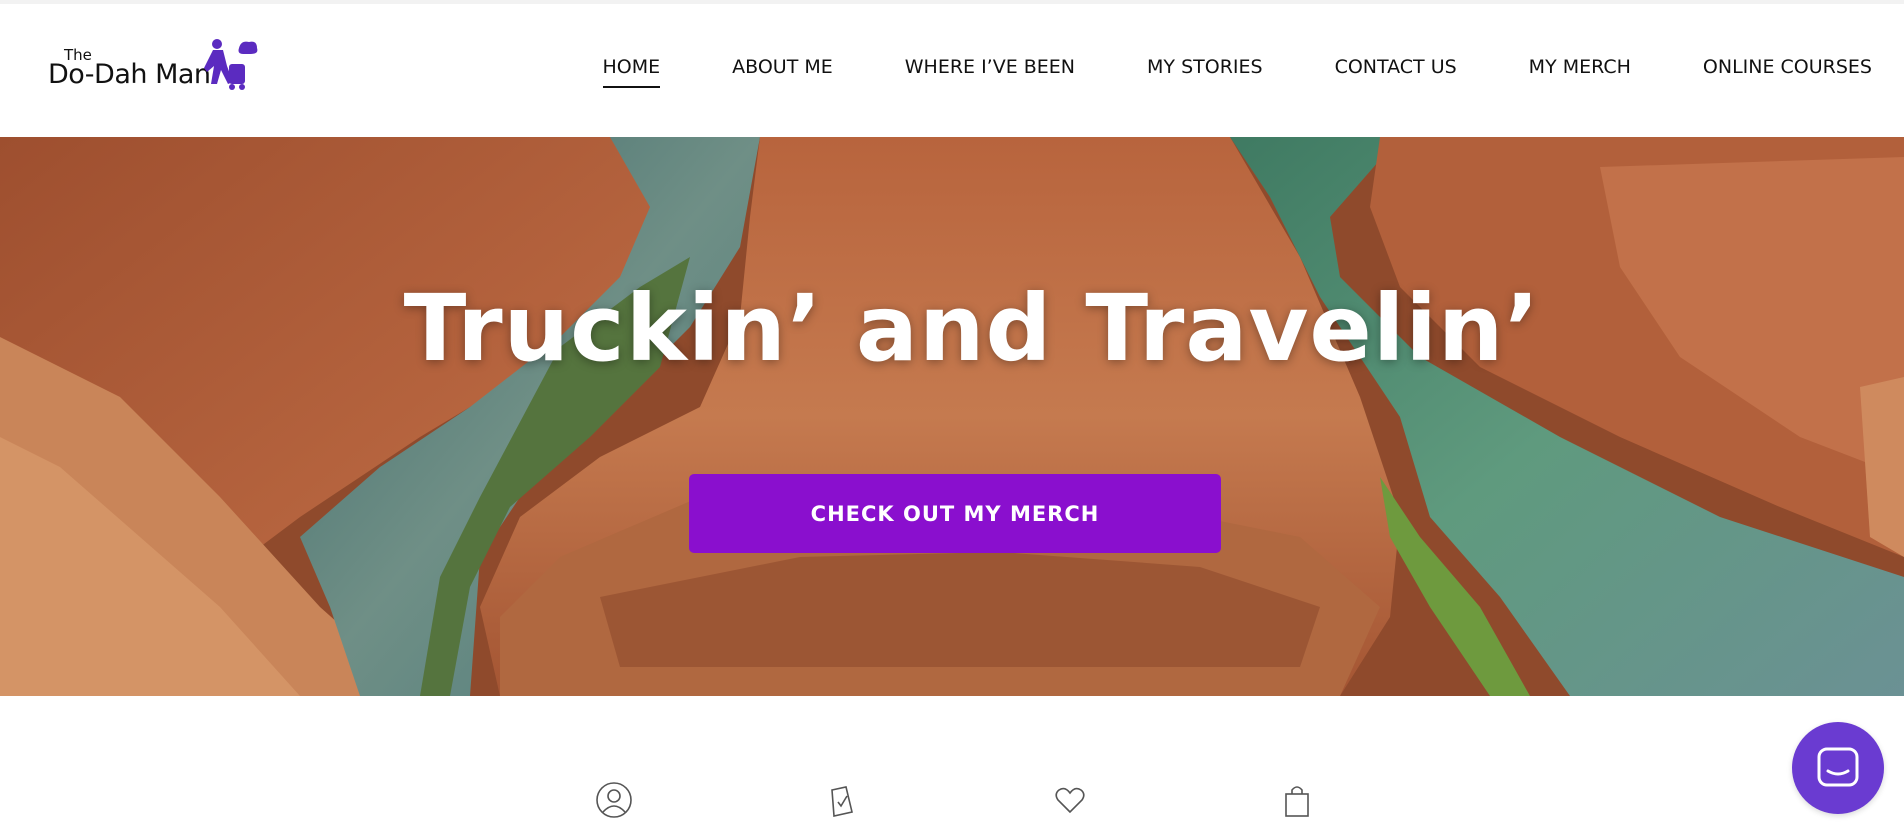  I want to click on logo-main-text: Do-Dah Man, so click(129, 74).